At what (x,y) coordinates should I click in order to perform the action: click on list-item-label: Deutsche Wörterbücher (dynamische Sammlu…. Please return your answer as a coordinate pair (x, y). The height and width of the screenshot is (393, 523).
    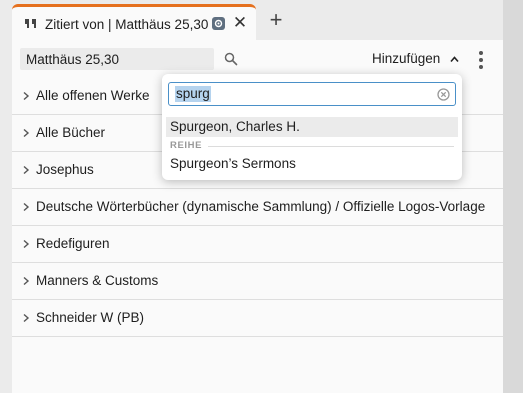
    Looking at the image, I should click on (261, 206).